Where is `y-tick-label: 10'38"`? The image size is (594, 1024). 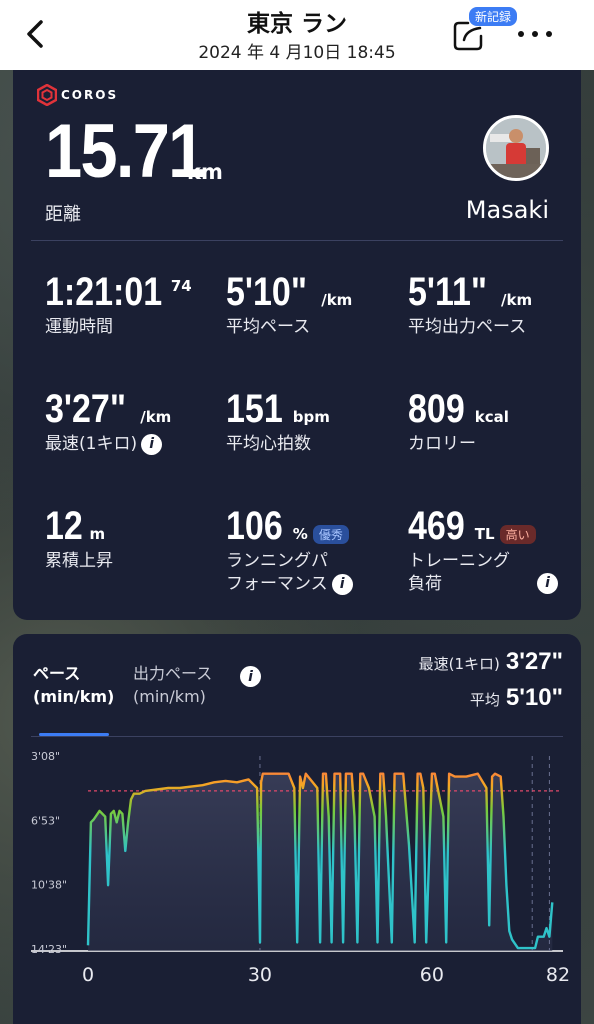 y-tick-label: 10'38" is located at coordinates (49, 885).